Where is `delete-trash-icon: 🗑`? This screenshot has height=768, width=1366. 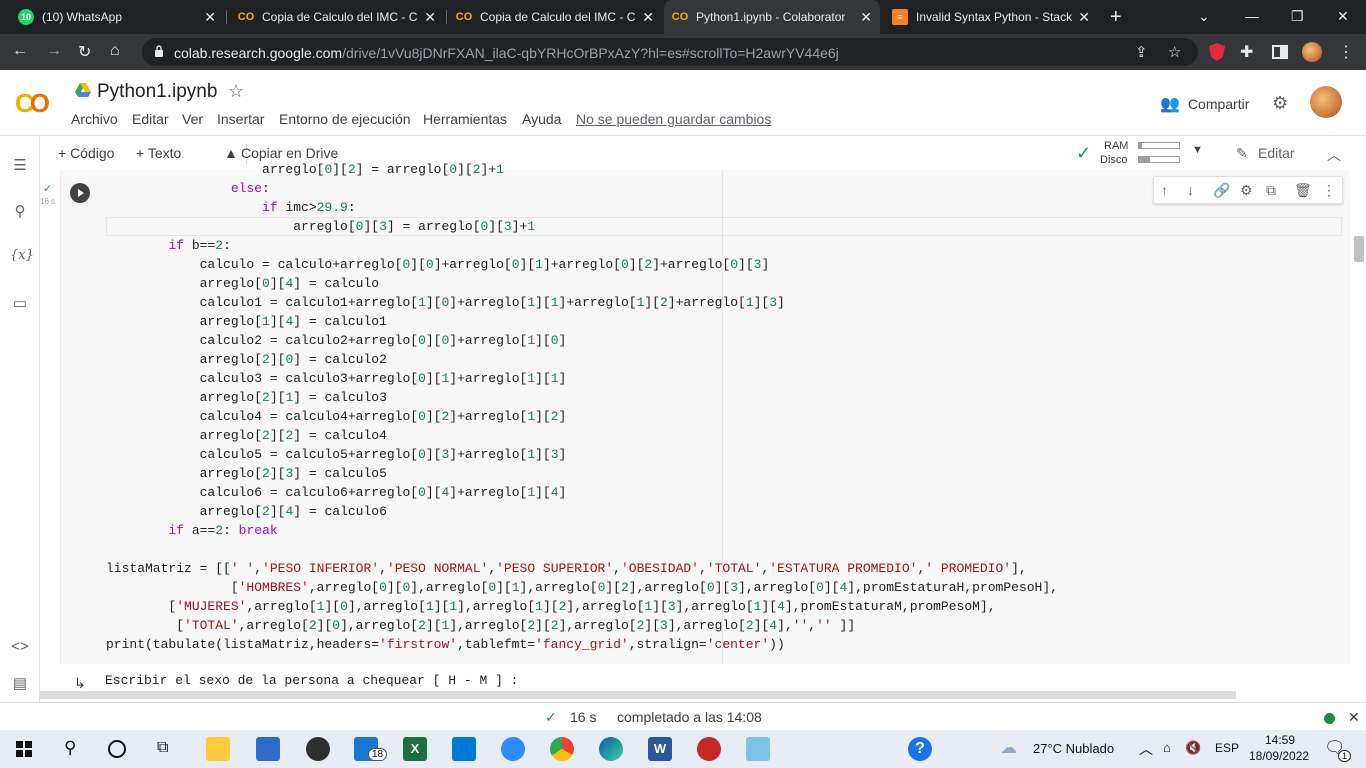 delete-trash-icon: 🗑 is located at coordinates (1303, 190).